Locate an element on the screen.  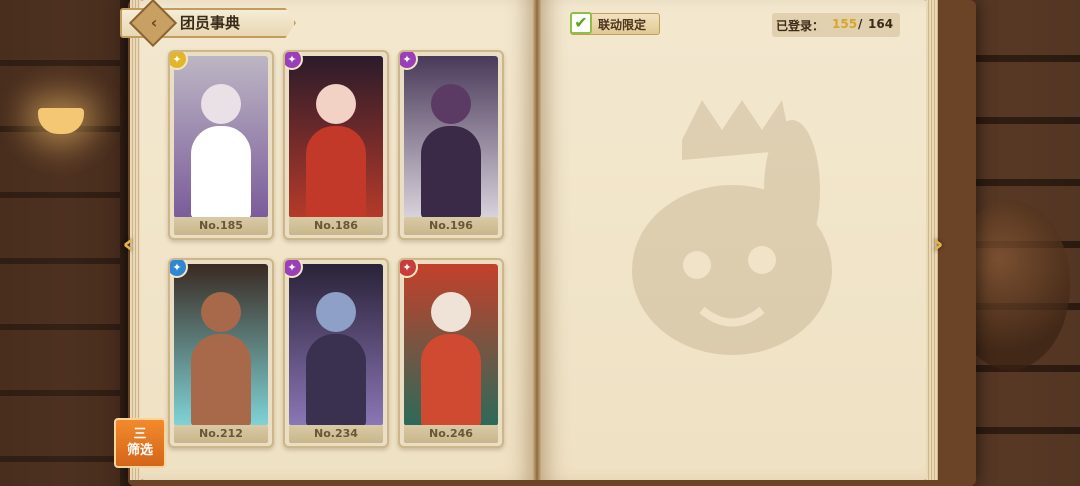
prev-page-arrow-icon: ‹ is located at coordinates (128, 244).